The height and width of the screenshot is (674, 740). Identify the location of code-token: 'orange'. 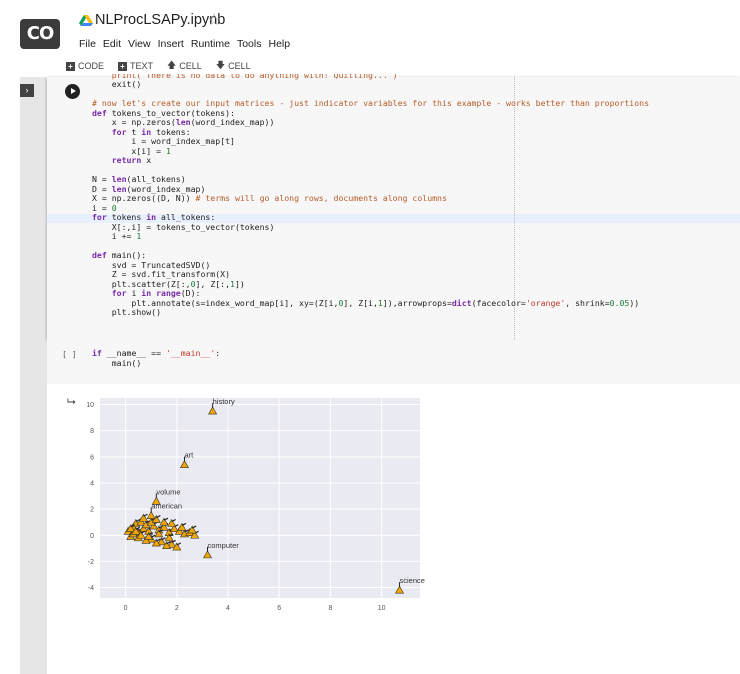
(545, 302).